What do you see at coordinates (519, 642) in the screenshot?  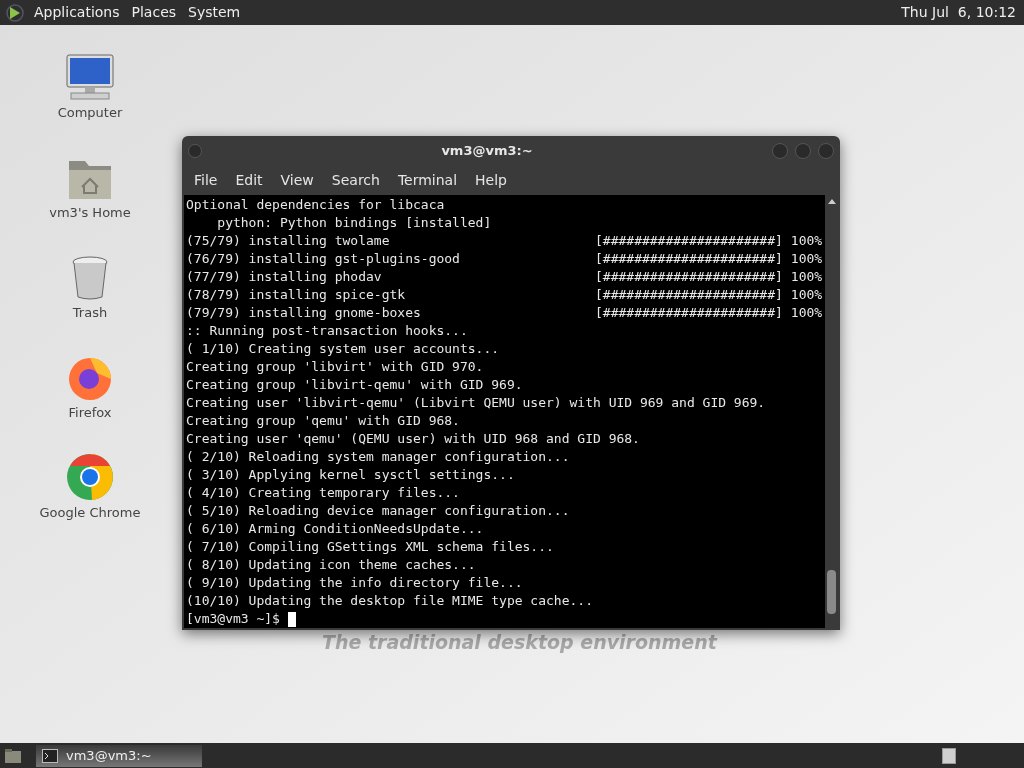 I see `wallpaper-text: The traditional desktop environment` at bounding box center [519, 642].